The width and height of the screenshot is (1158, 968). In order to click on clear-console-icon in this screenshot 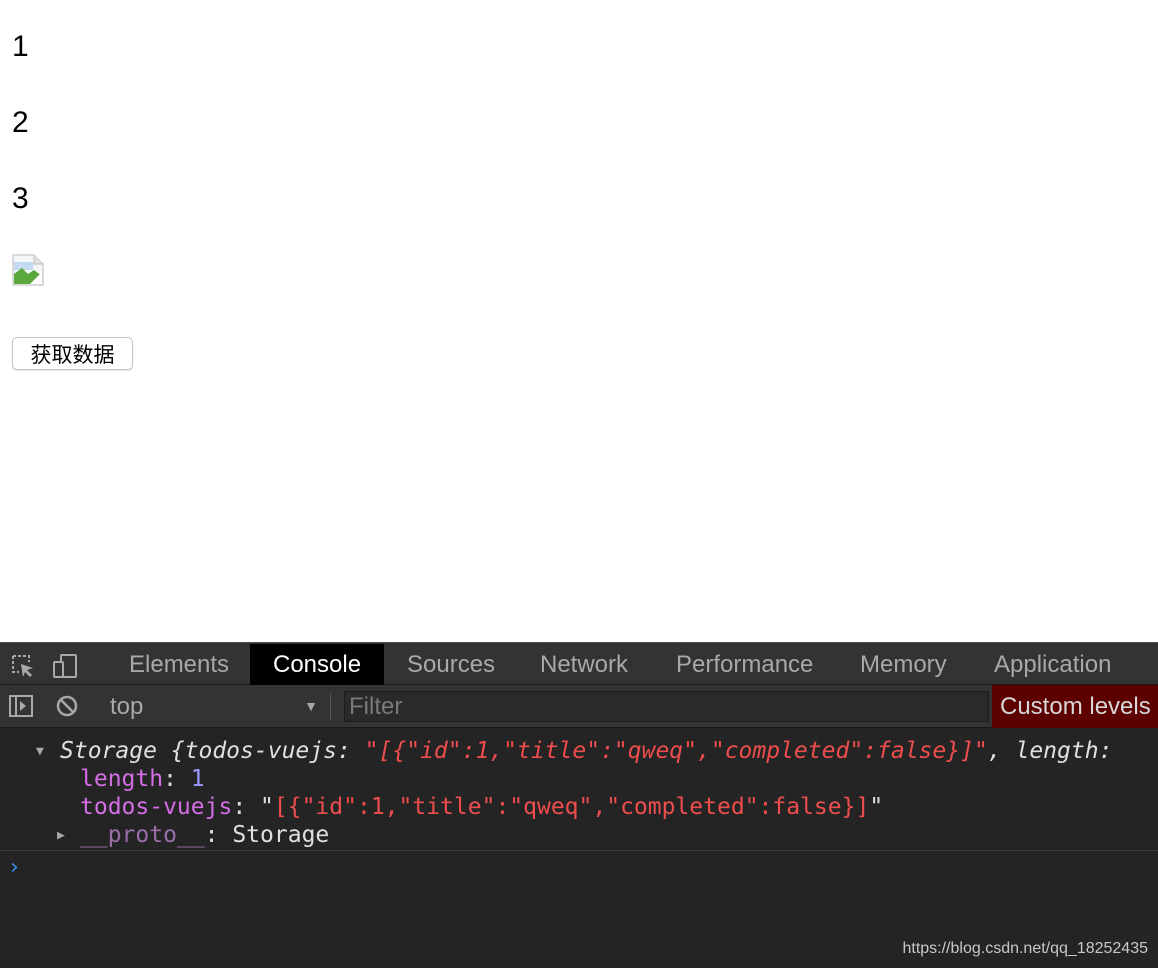, I will do `click(67, 706)`.